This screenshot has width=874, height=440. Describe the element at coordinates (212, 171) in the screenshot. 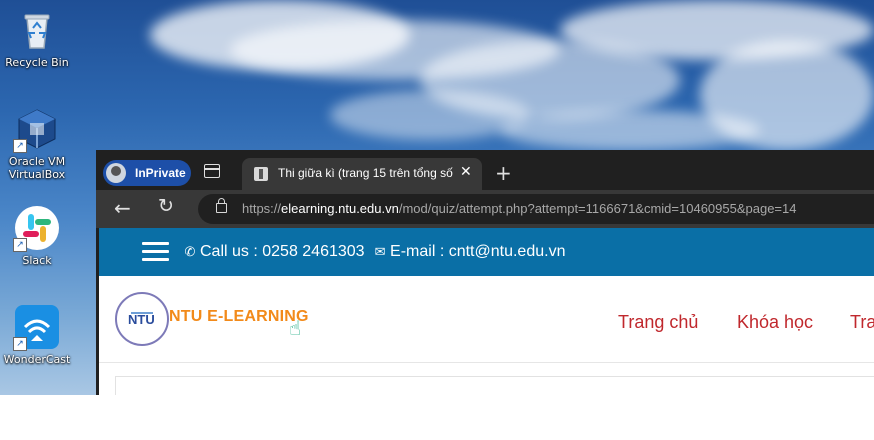

I see `tab-actions-icon` at that location.